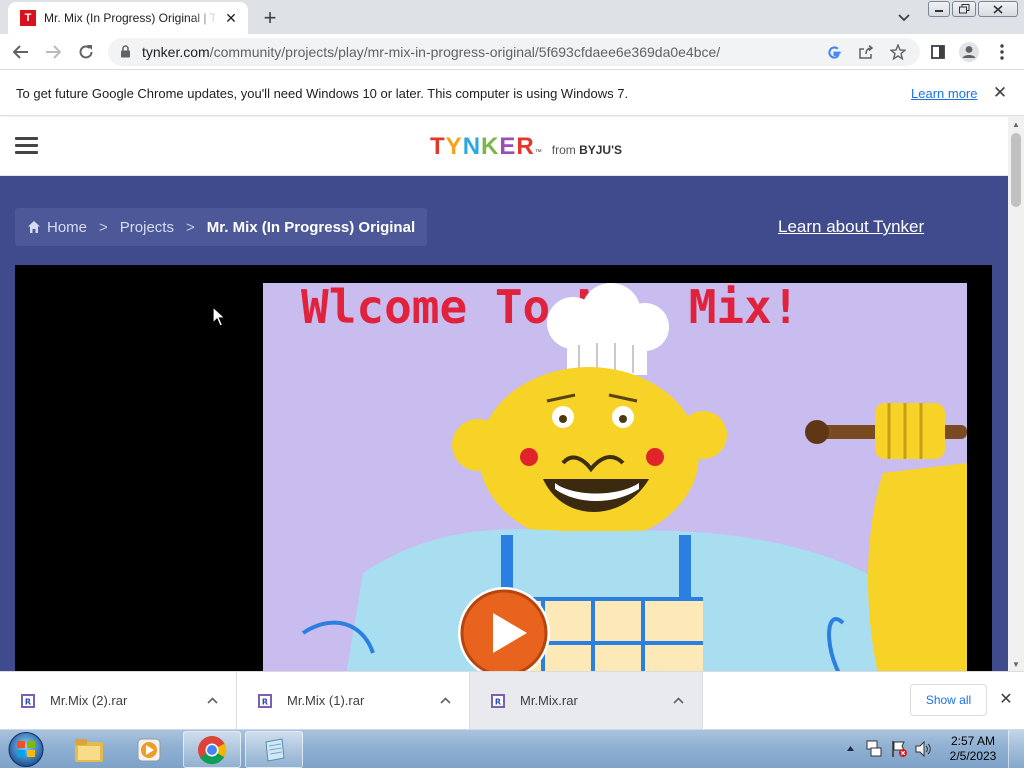  What do you see at coordinates (274, 749) in the screenshot?
I see `notepad-taskbar-icon` at bounding box center [274, 749].